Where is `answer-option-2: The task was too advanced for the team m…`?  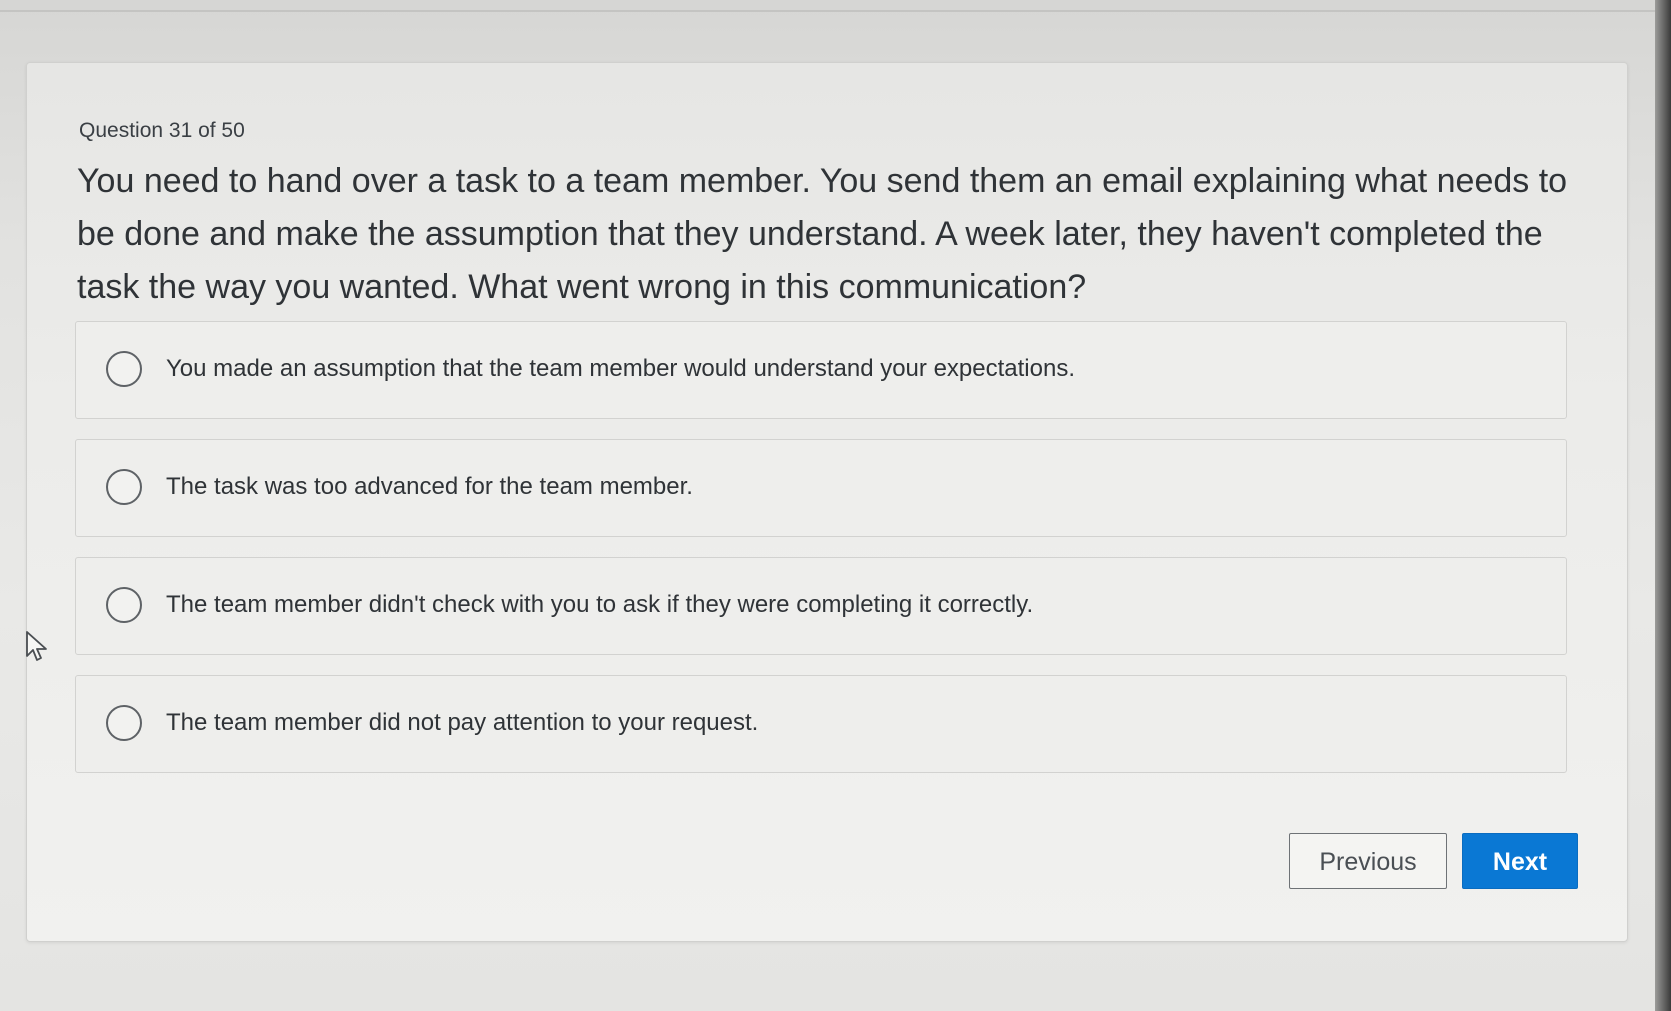
answer-option-2: The task was too advanced for the team m… is located at coordinates (821, 488).